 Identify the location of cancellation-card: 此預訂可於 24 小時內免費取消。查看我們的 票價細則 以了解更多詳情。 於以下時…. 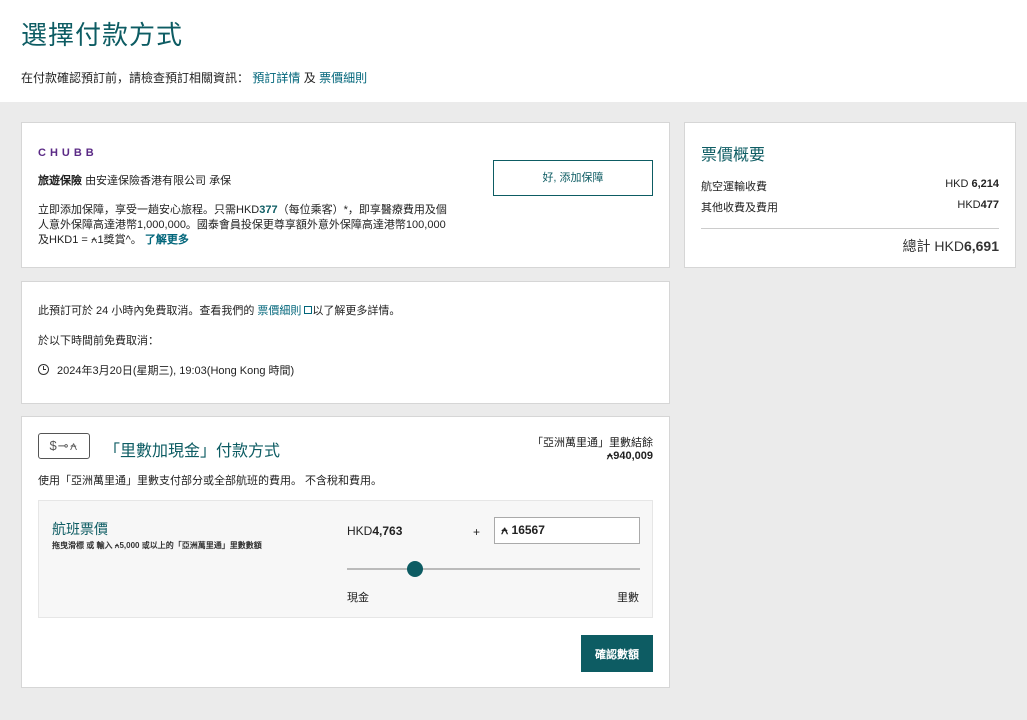
(345, 342).